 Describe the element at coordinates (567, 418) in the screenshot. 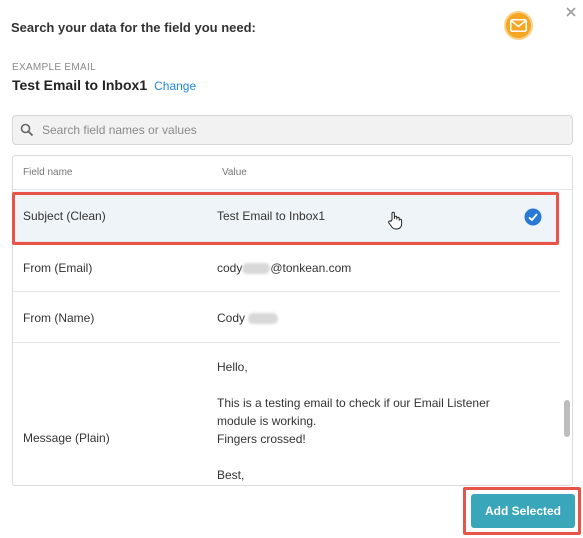

I see `scrollbar-thumb` at that location.